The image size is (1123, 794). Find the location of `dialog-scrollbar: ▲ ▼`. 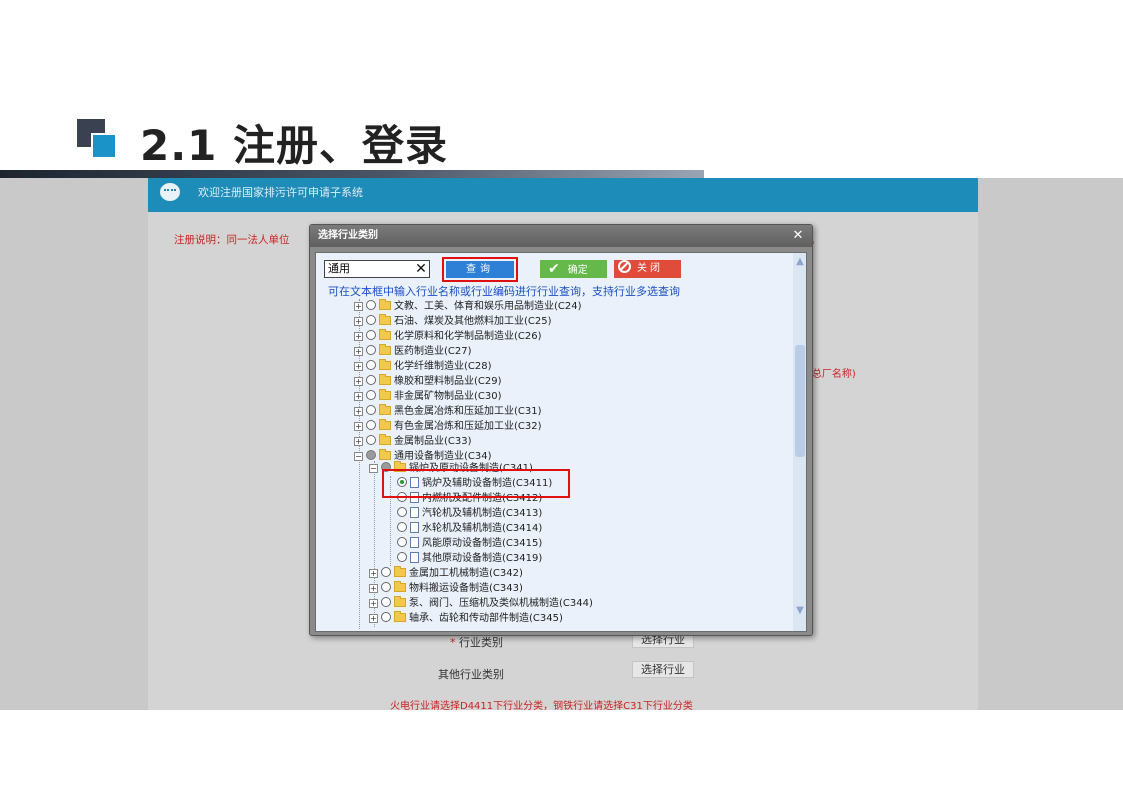

dialog-scrollbar: ▲ ▼ is located at coordinates (799, 442).